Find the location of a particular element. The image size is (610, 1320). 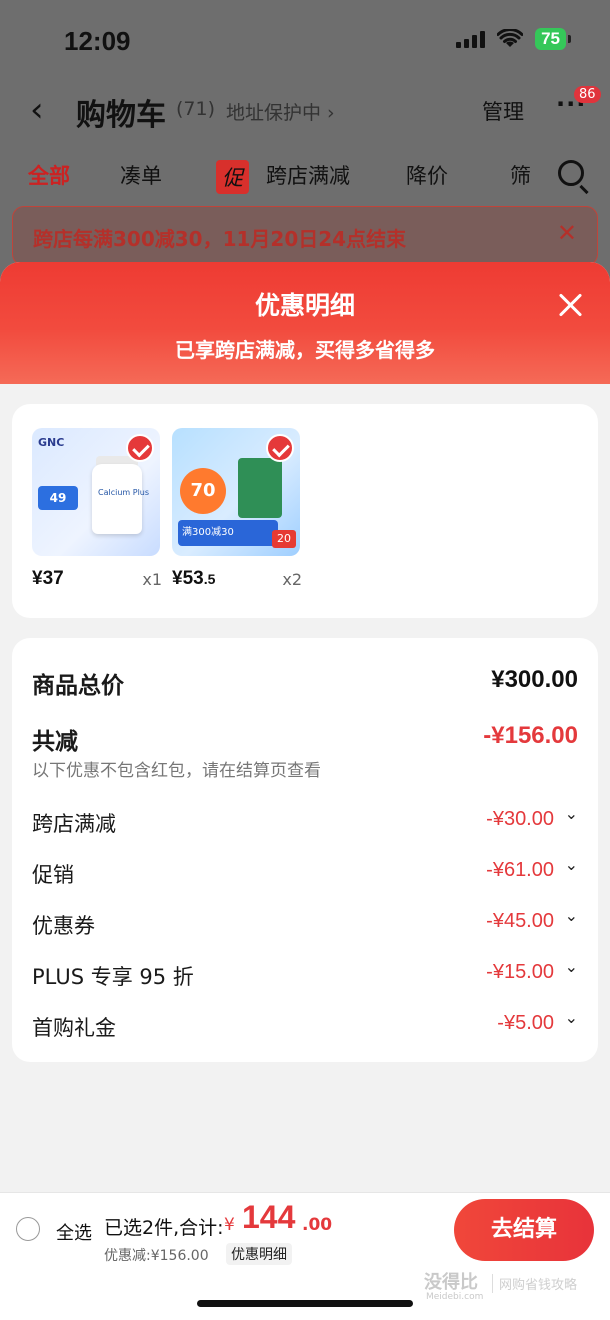

home-indicator is located at coordinates (305, 1303).